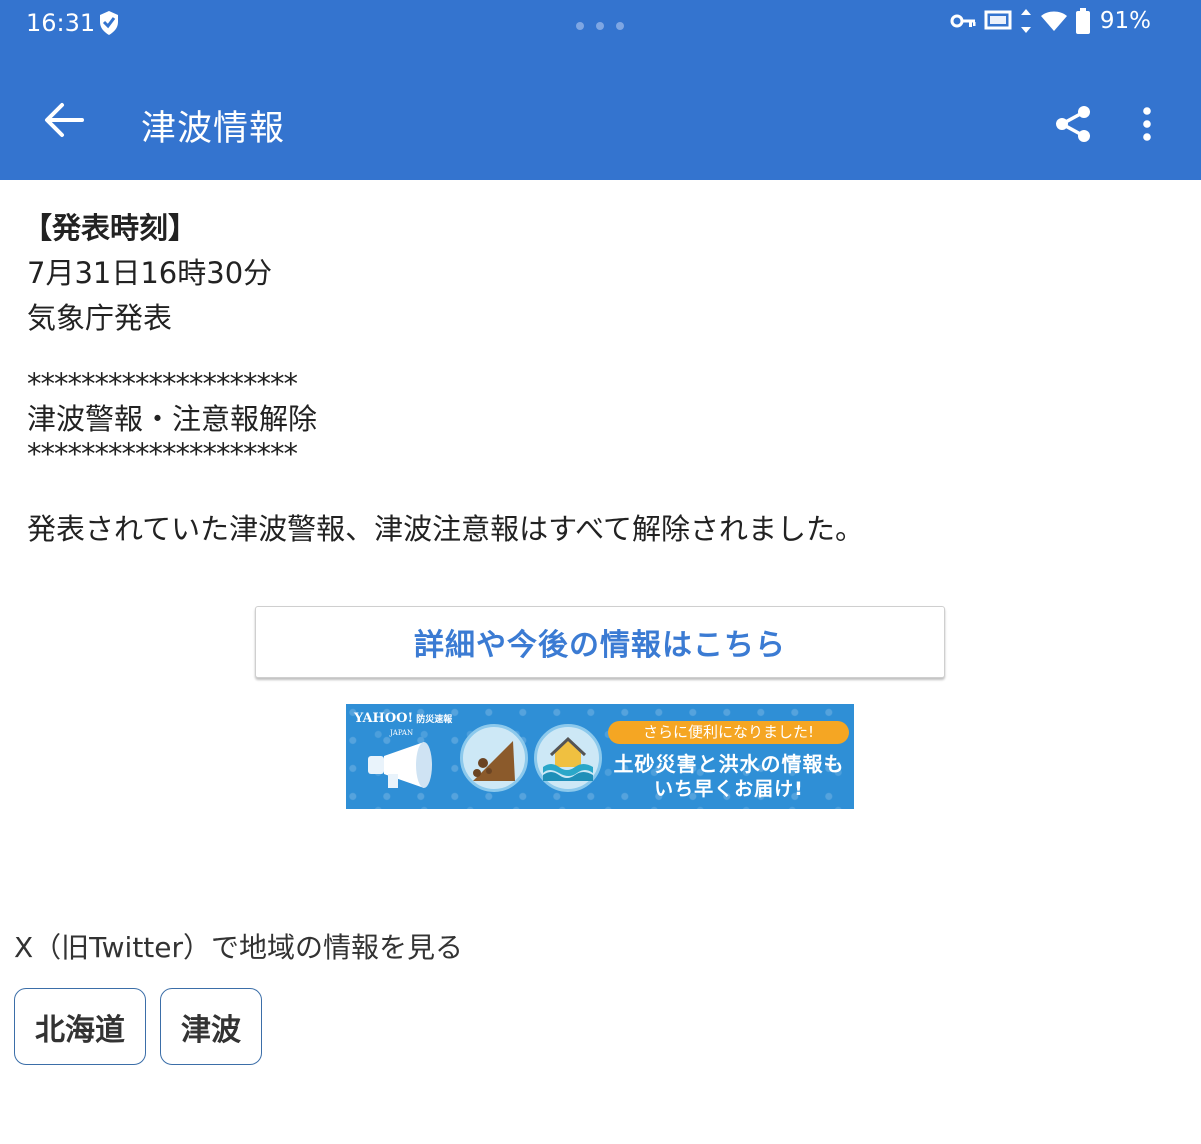 The height and width of the screenshot is (1144, 1201). Describe the element at coordinates (403, 724) in the screenshot. I see `yahoo-logo: YAHOO! 防災速報 JAPAN` at that location.